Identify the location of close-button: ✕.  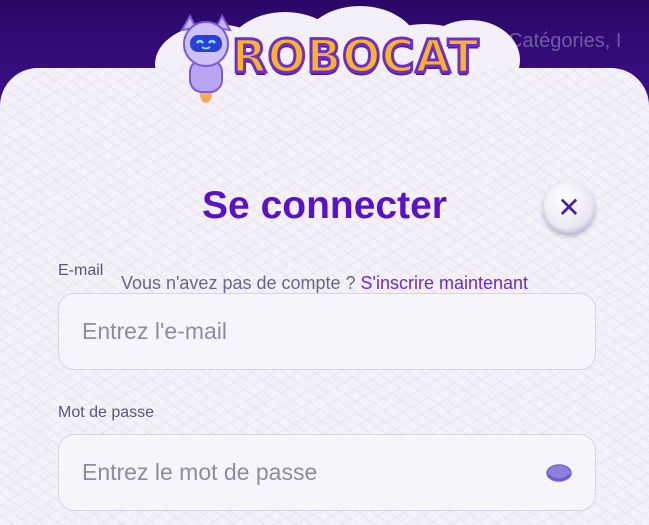
(569, 207).